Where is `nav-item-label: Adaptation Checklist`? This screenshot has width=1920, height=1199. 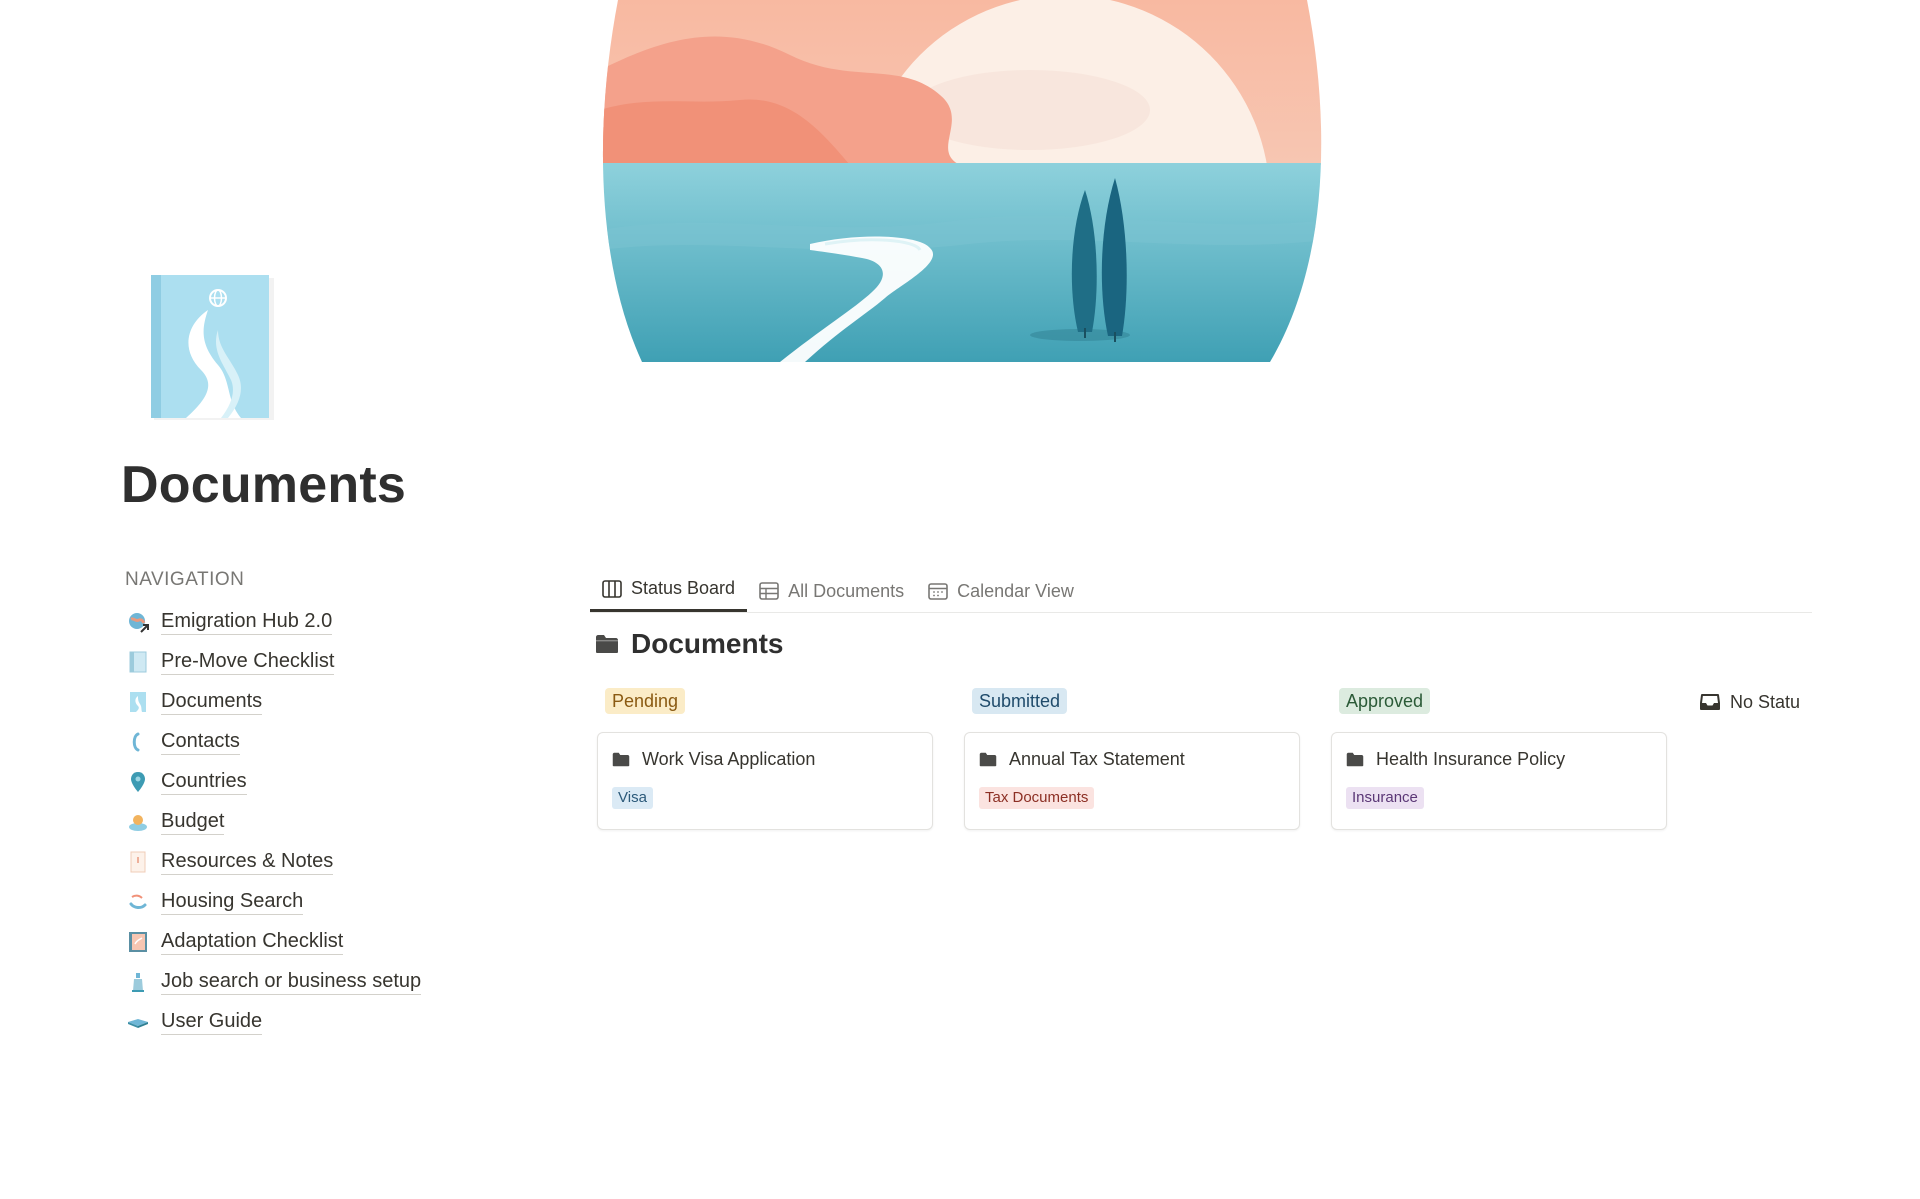
nav-item-label: Adaptation Checklist is located at coordinates (252, 942).